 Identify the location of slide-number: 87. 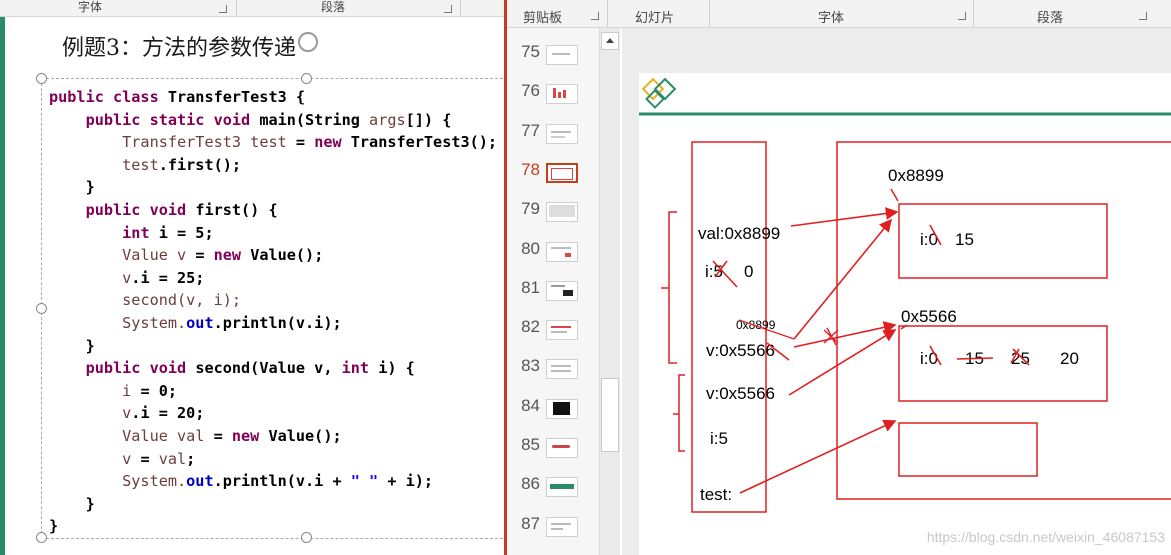
(530, 523).